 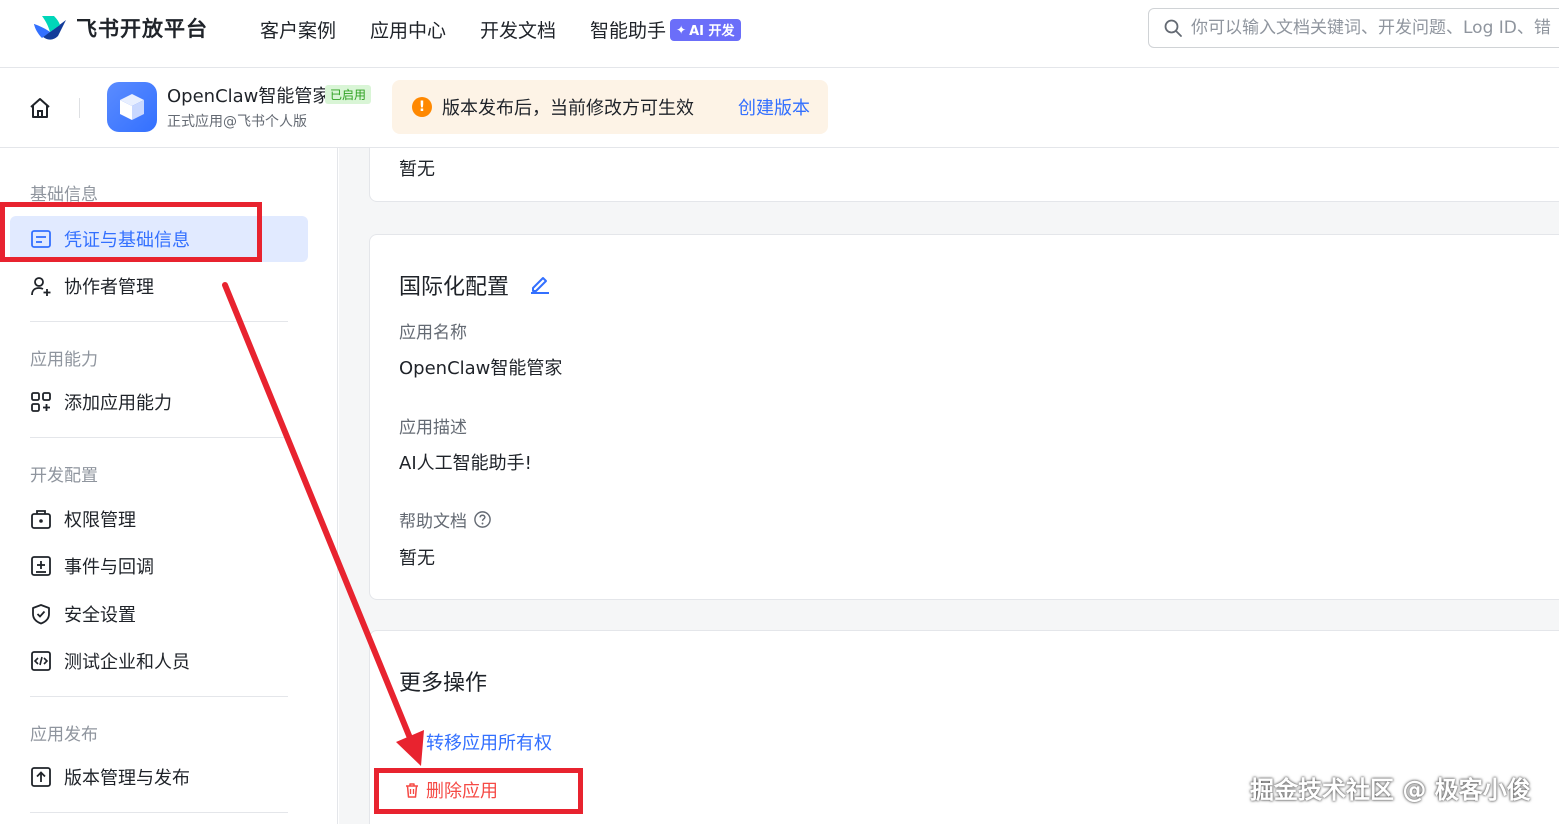 What do you see at coordinates (417, 558) in the screenshot?
I see `field-value-help-doc: 暂无` at bounding box center [417, 558].